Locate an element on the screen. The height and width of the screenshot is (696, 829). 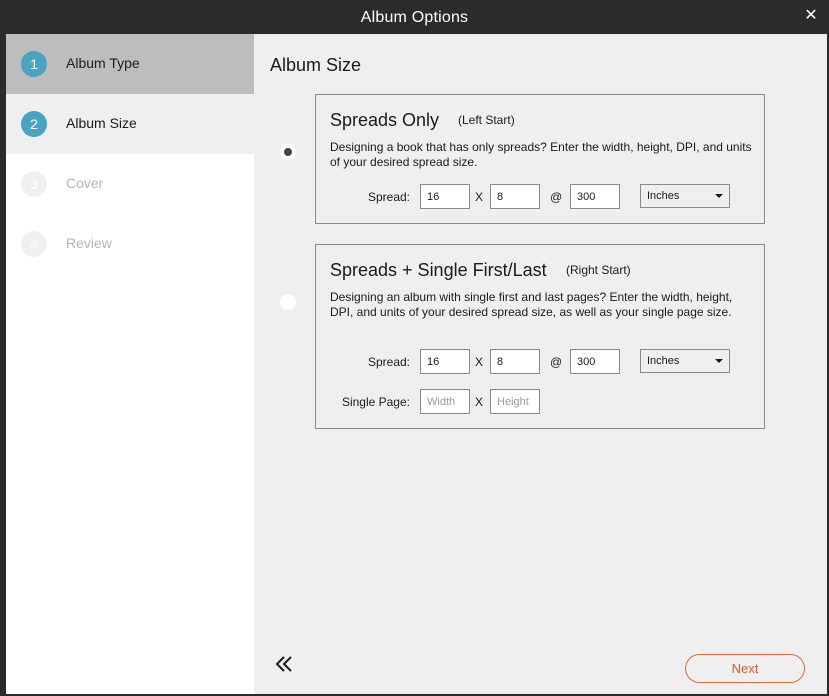
next-button: Next is located at coordinates (745, 668).